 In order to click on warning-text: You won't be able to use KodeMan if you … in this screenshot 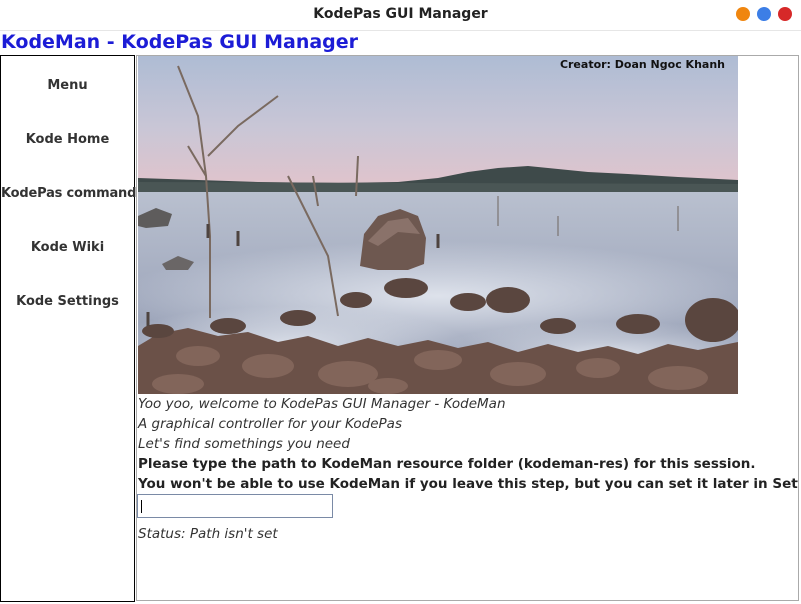, I will do `click(468, 484)`.